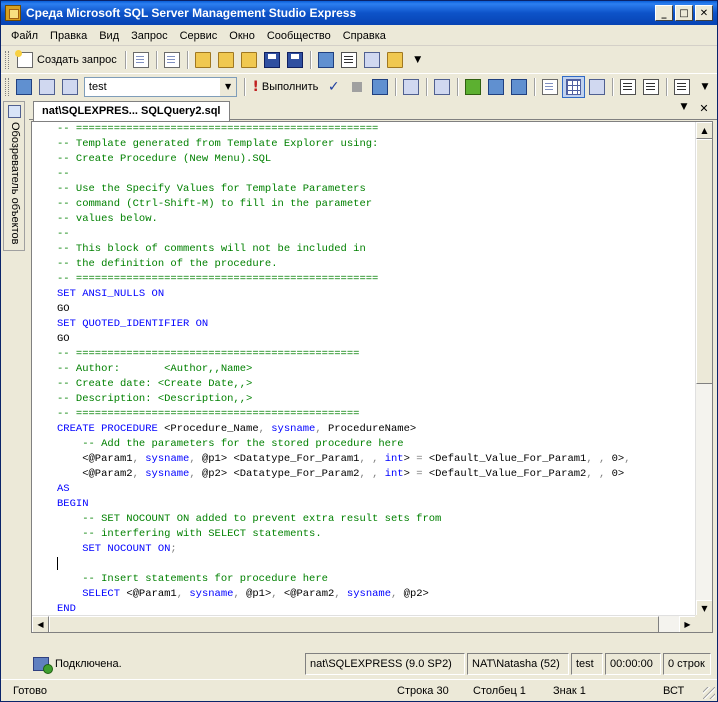  Describe the element at coordinates (97, 86) in the screenshot. I see `database-select-value: test` at that location.